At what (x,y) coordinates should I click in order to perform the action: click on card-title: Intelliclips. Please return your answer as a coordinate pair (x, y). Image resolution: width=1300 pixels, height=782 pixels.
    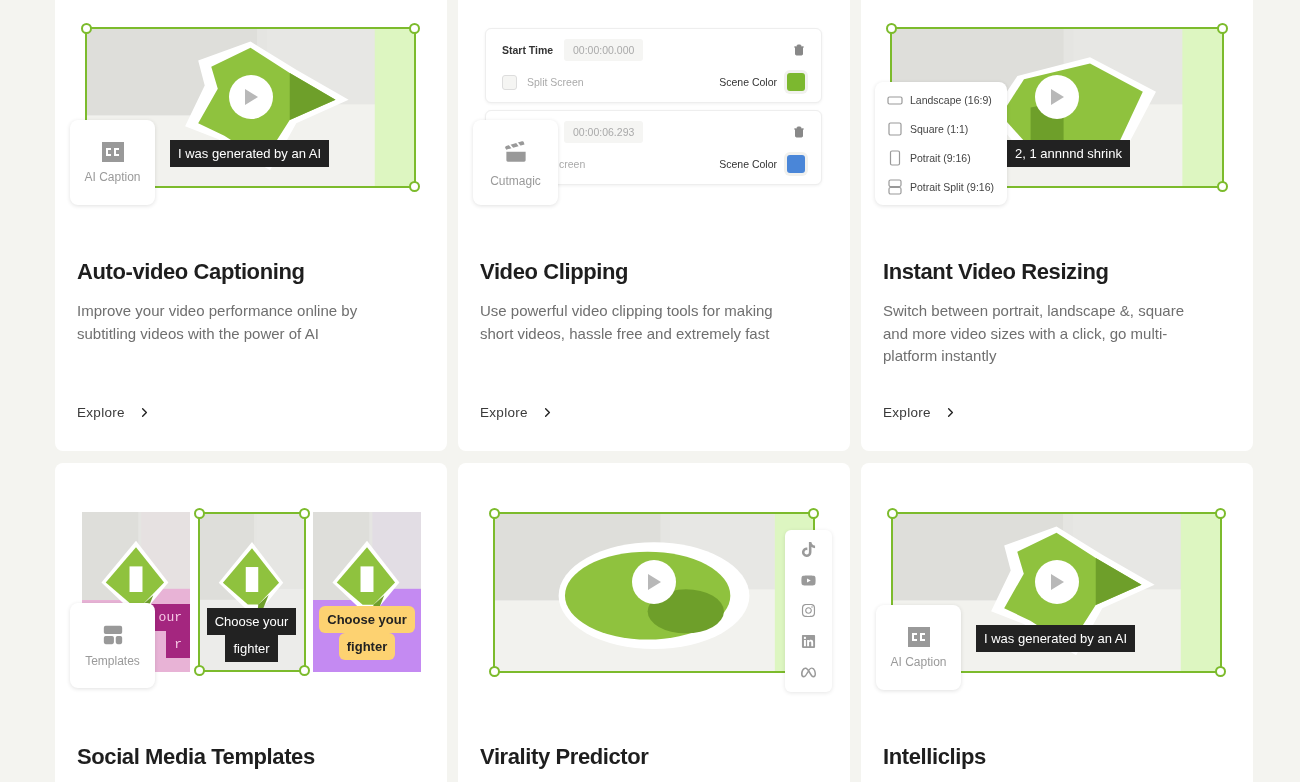
    Looking at the image, I should click on (935, 757).